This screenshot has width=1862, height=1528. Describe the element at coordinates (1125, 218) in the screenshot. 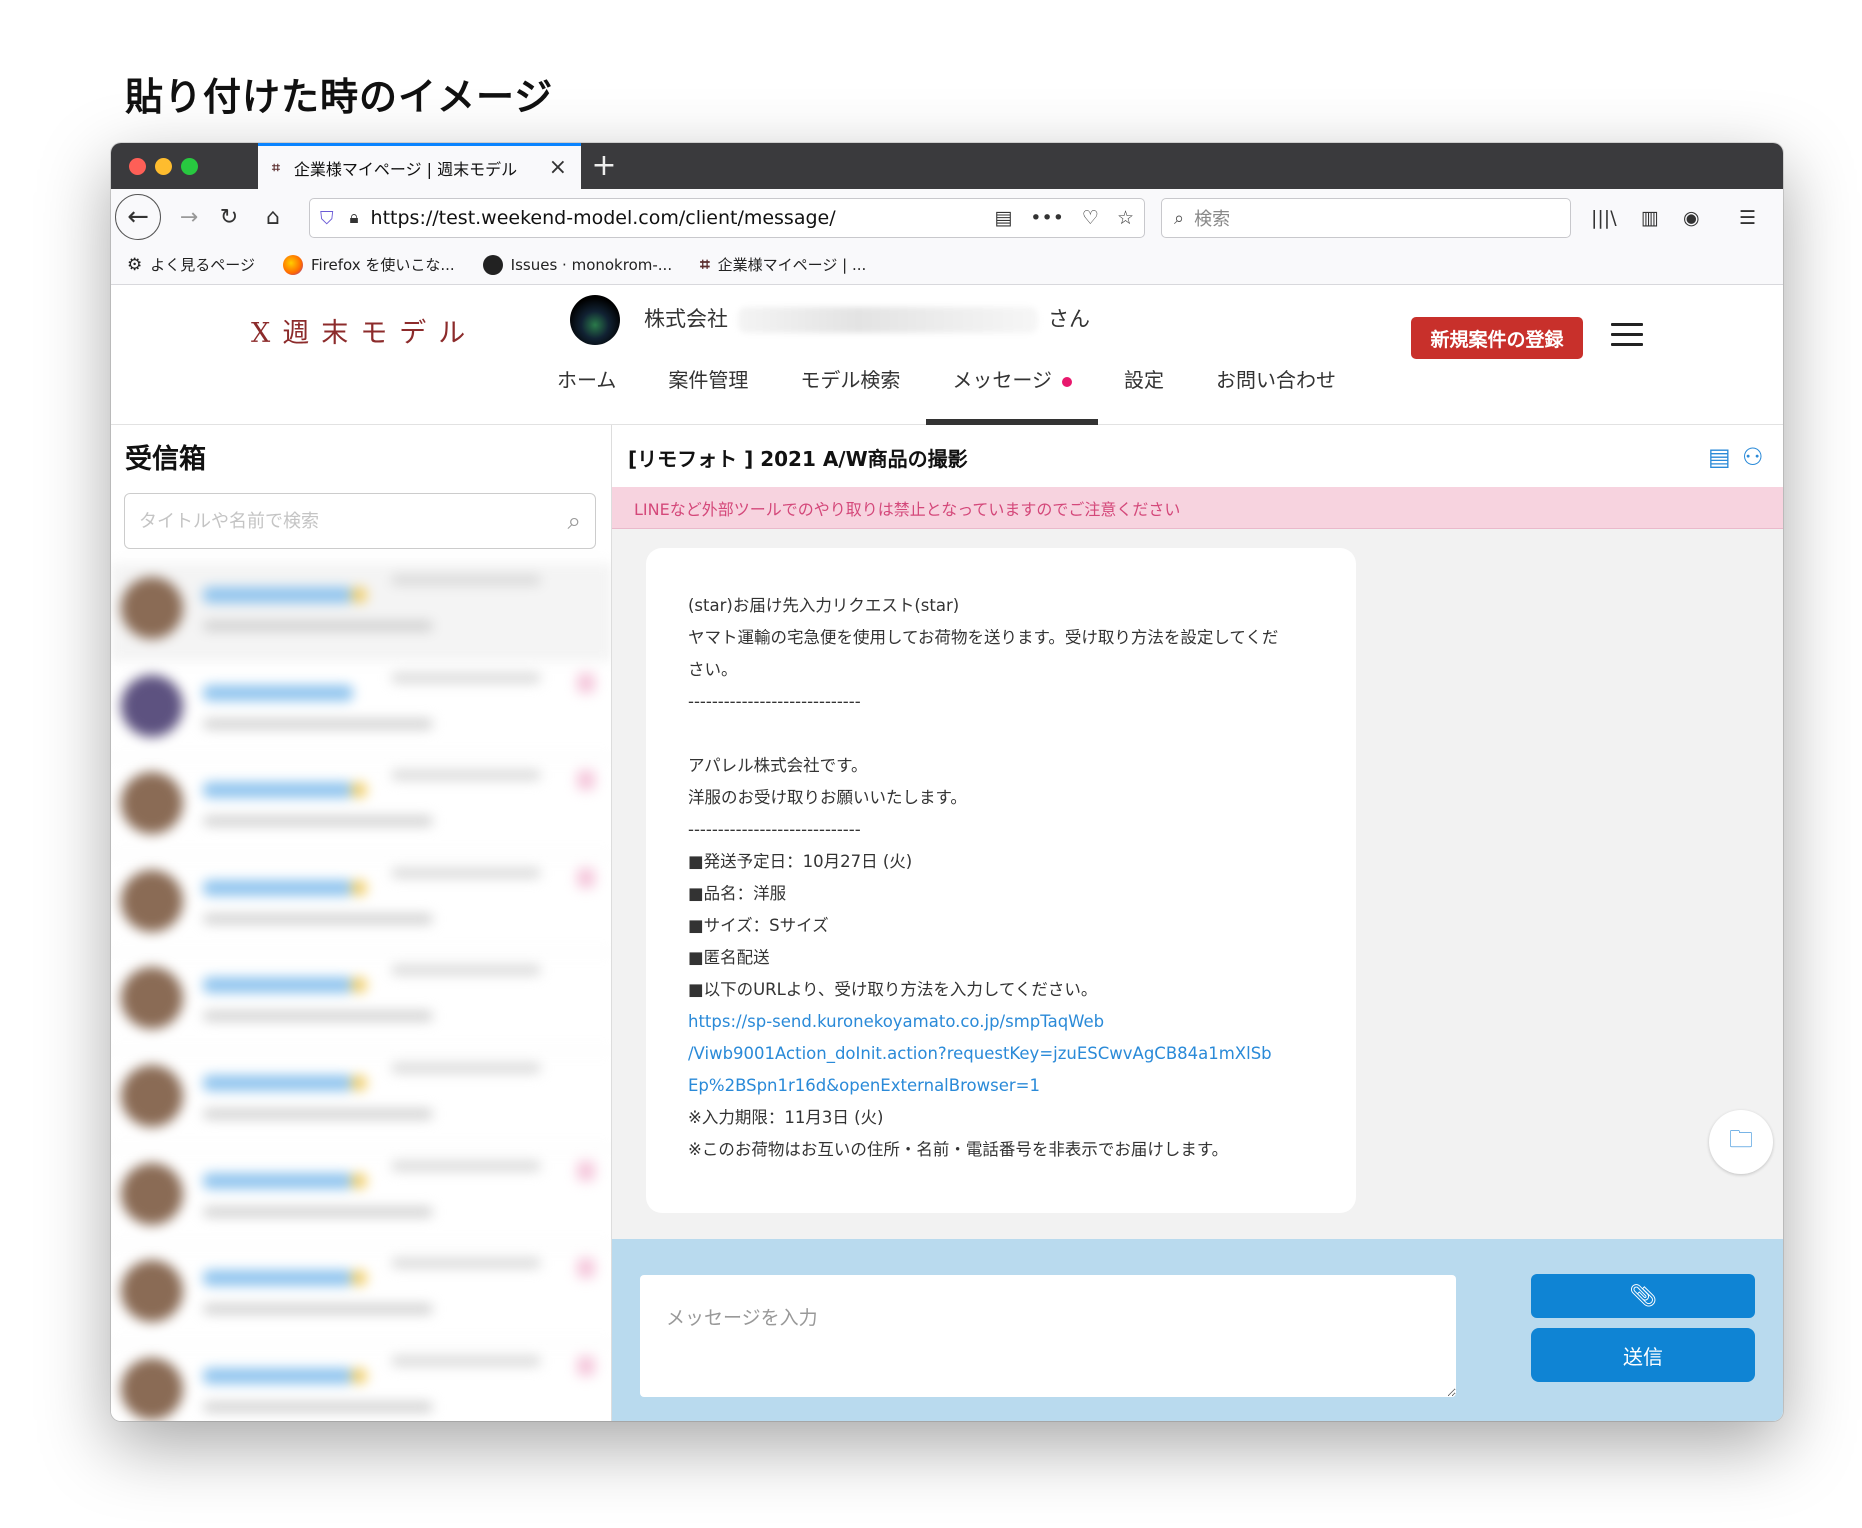

I see `bookmark-star-icon: ☆` at that location.